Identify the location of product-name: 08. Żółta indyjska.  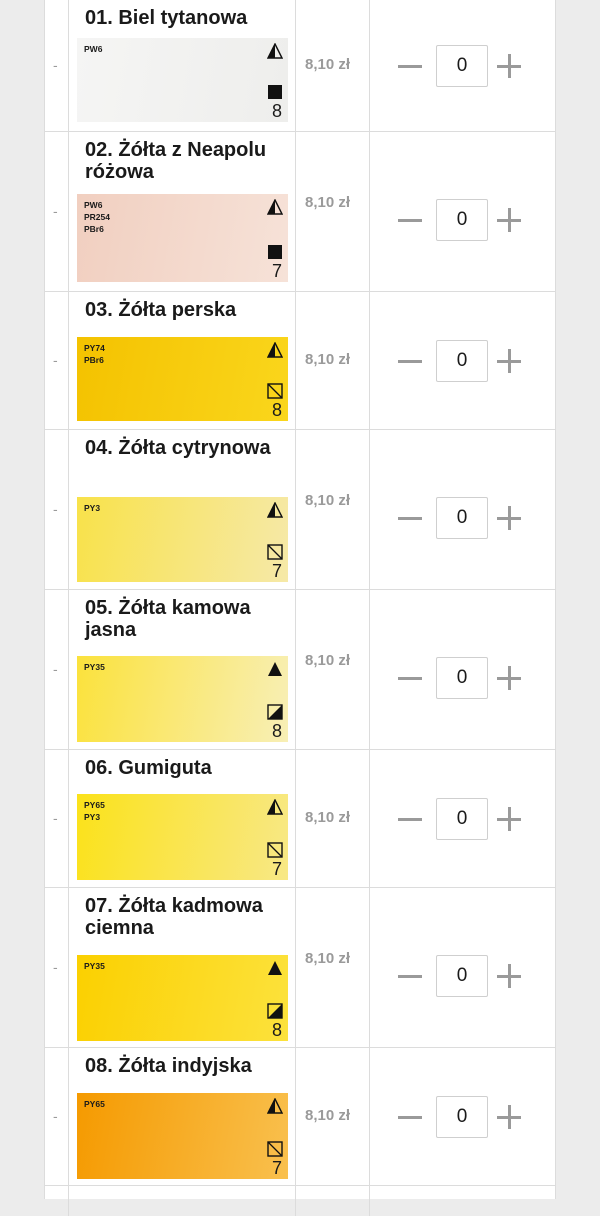
(190, 1066).